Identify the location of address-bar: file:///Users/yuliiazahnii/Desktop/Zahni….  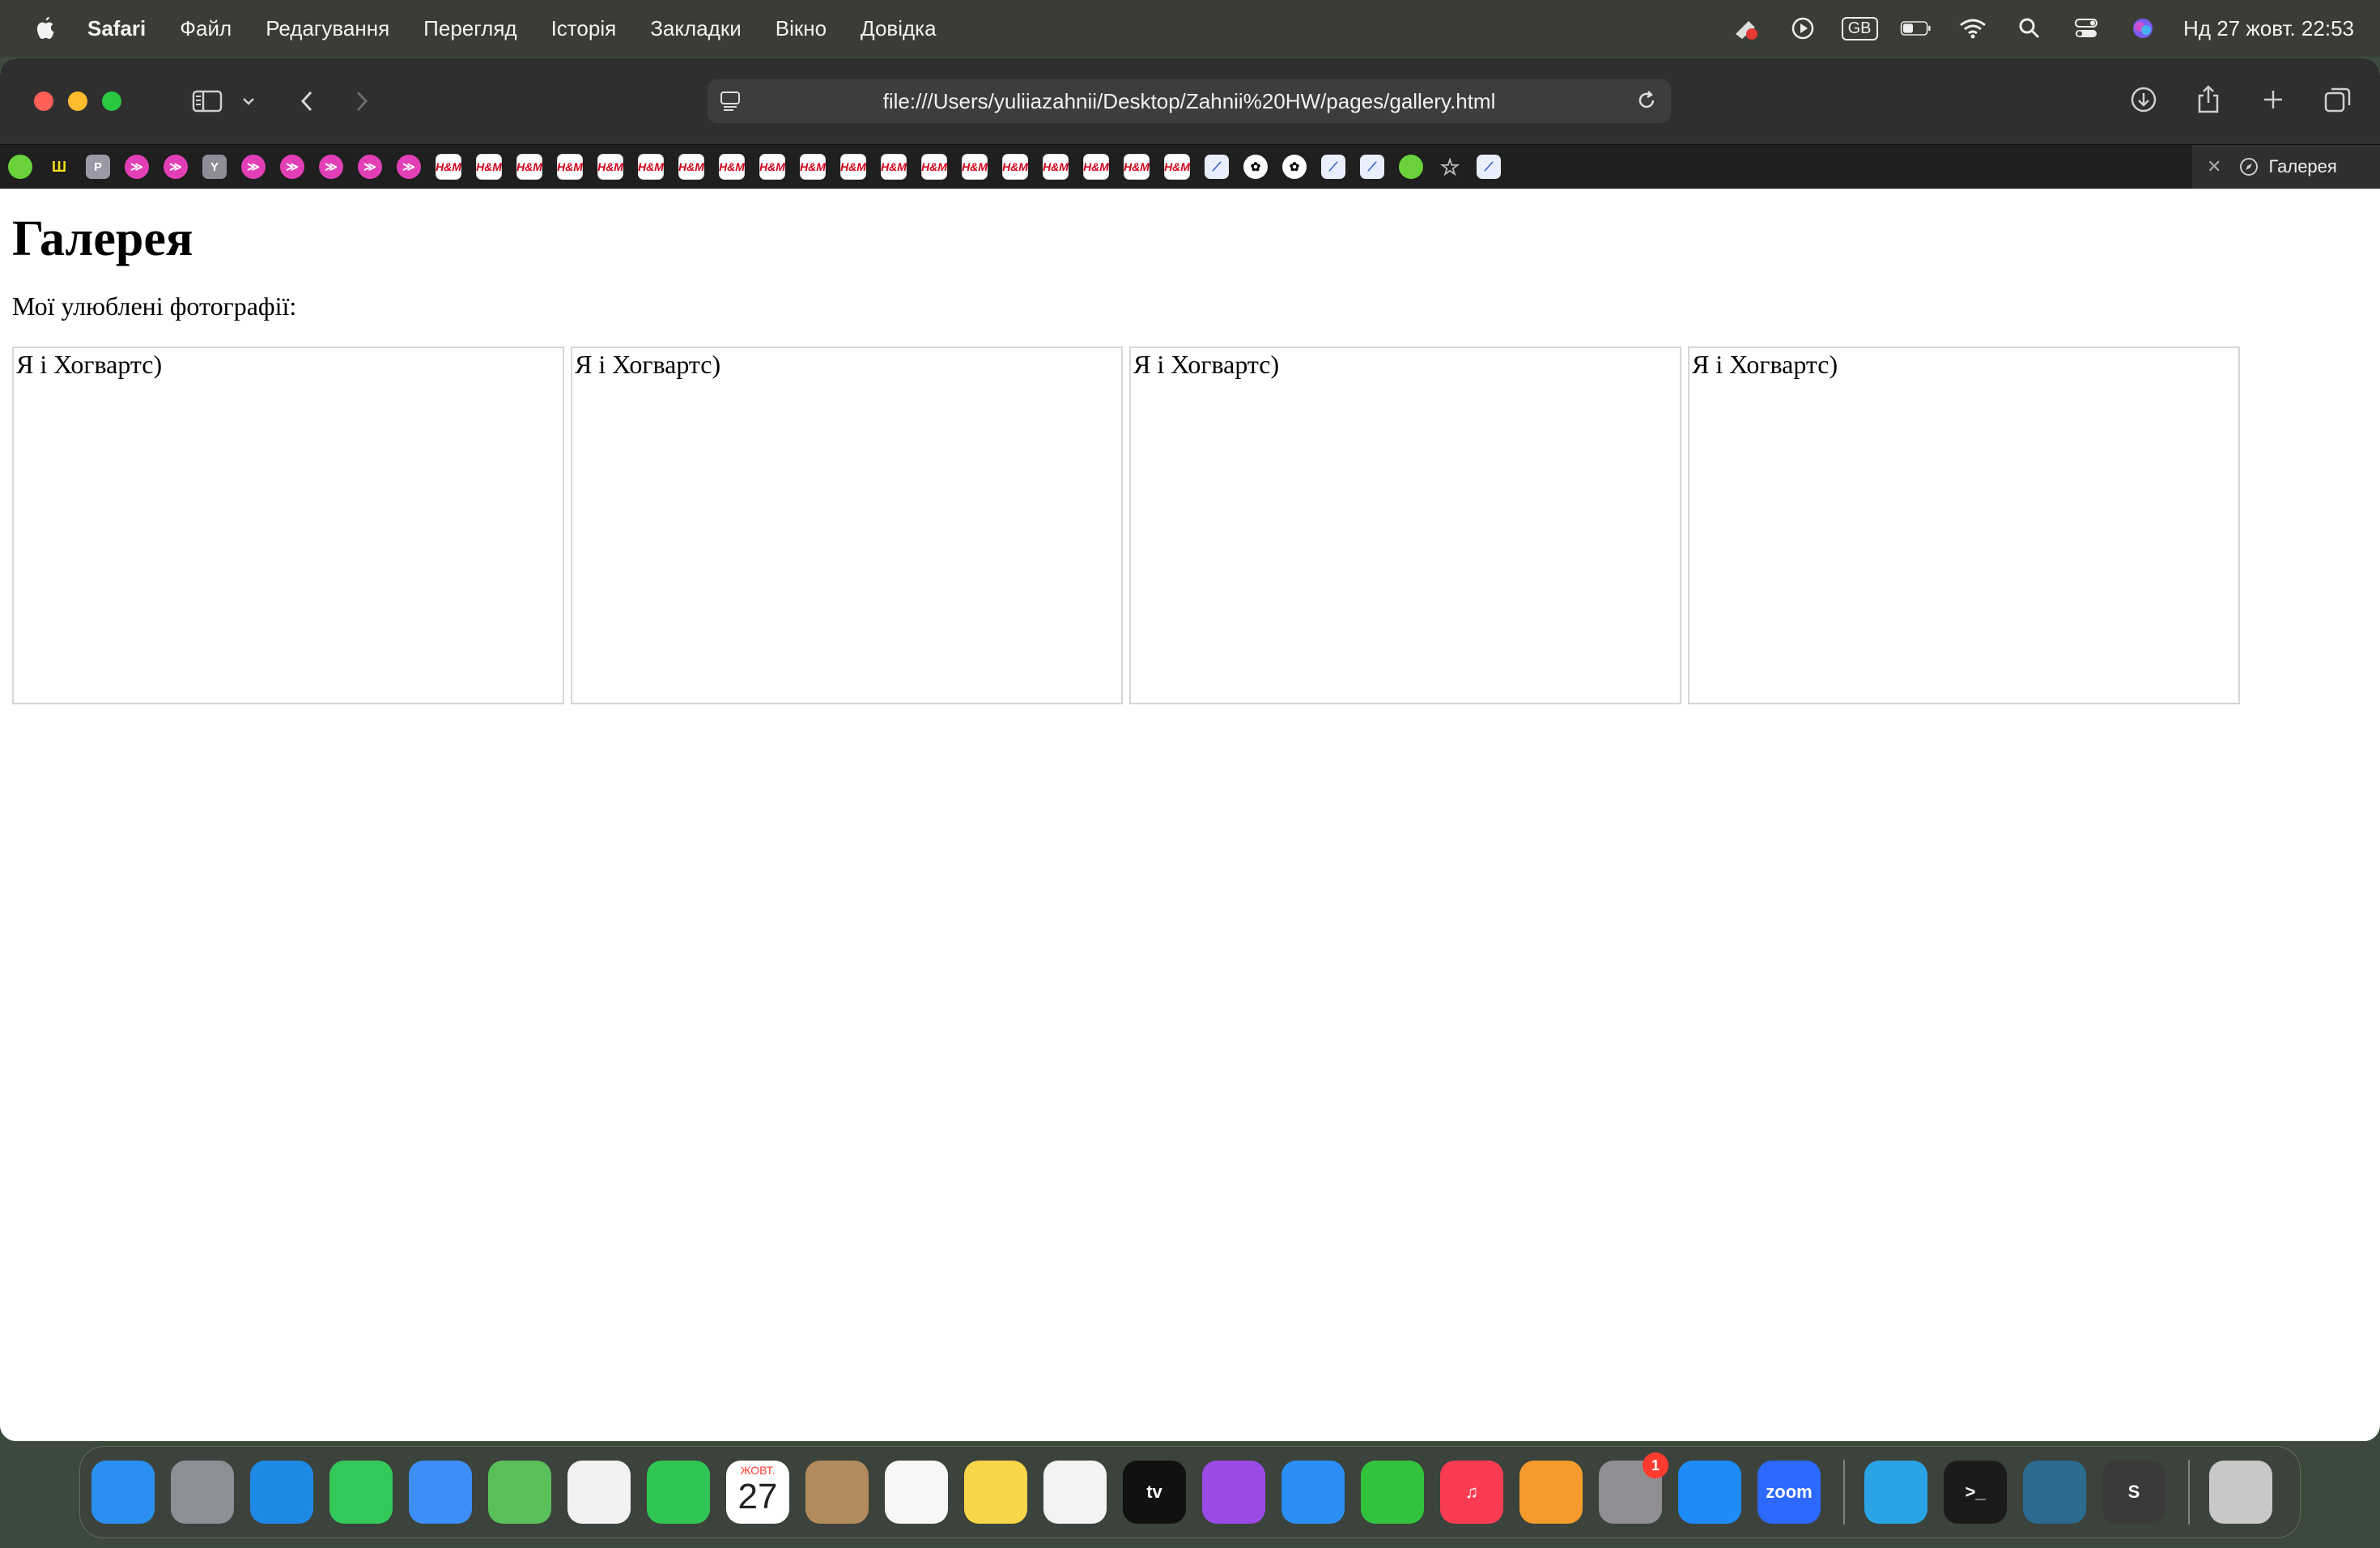
(1189, 101).